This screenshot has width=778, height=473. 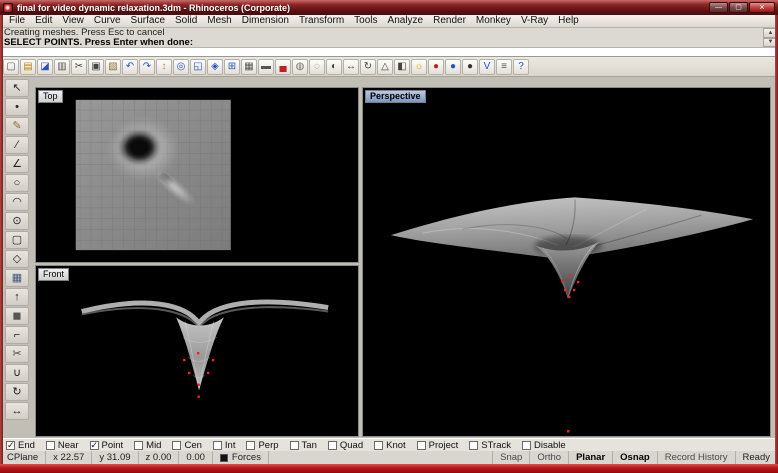 I want to click on osnap-perp: Perp, so click(x=262, y=445).